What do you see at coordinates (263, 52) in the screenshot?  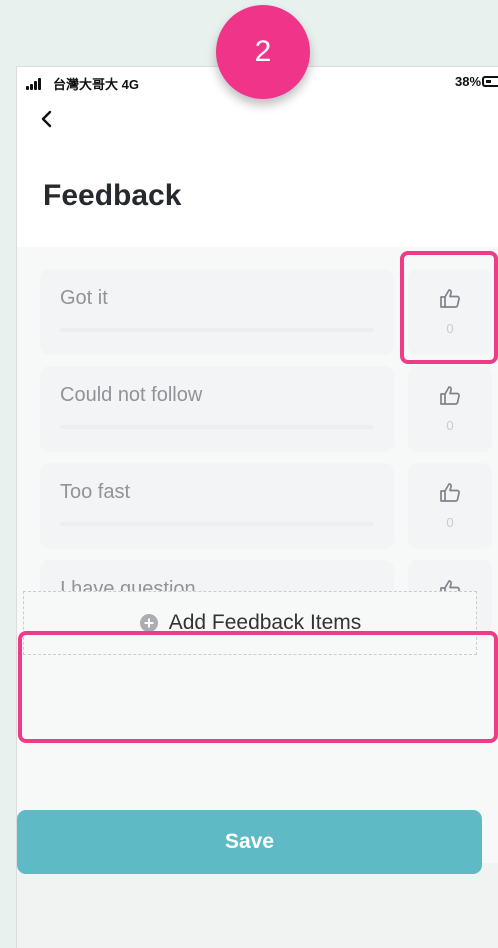 I see `step-number-badge: 2` at bounding box center [263, 52].